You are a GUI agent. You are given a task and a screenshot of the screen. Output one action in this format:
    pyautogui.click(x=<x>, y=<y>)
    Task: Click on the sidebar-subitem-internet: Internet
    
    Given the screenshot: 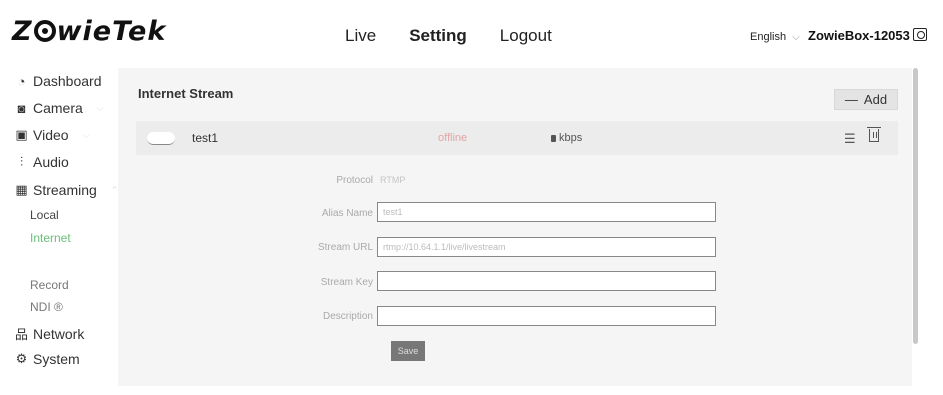 What is the action you would take?
    pyautogui.click(x=50, y=238)
    